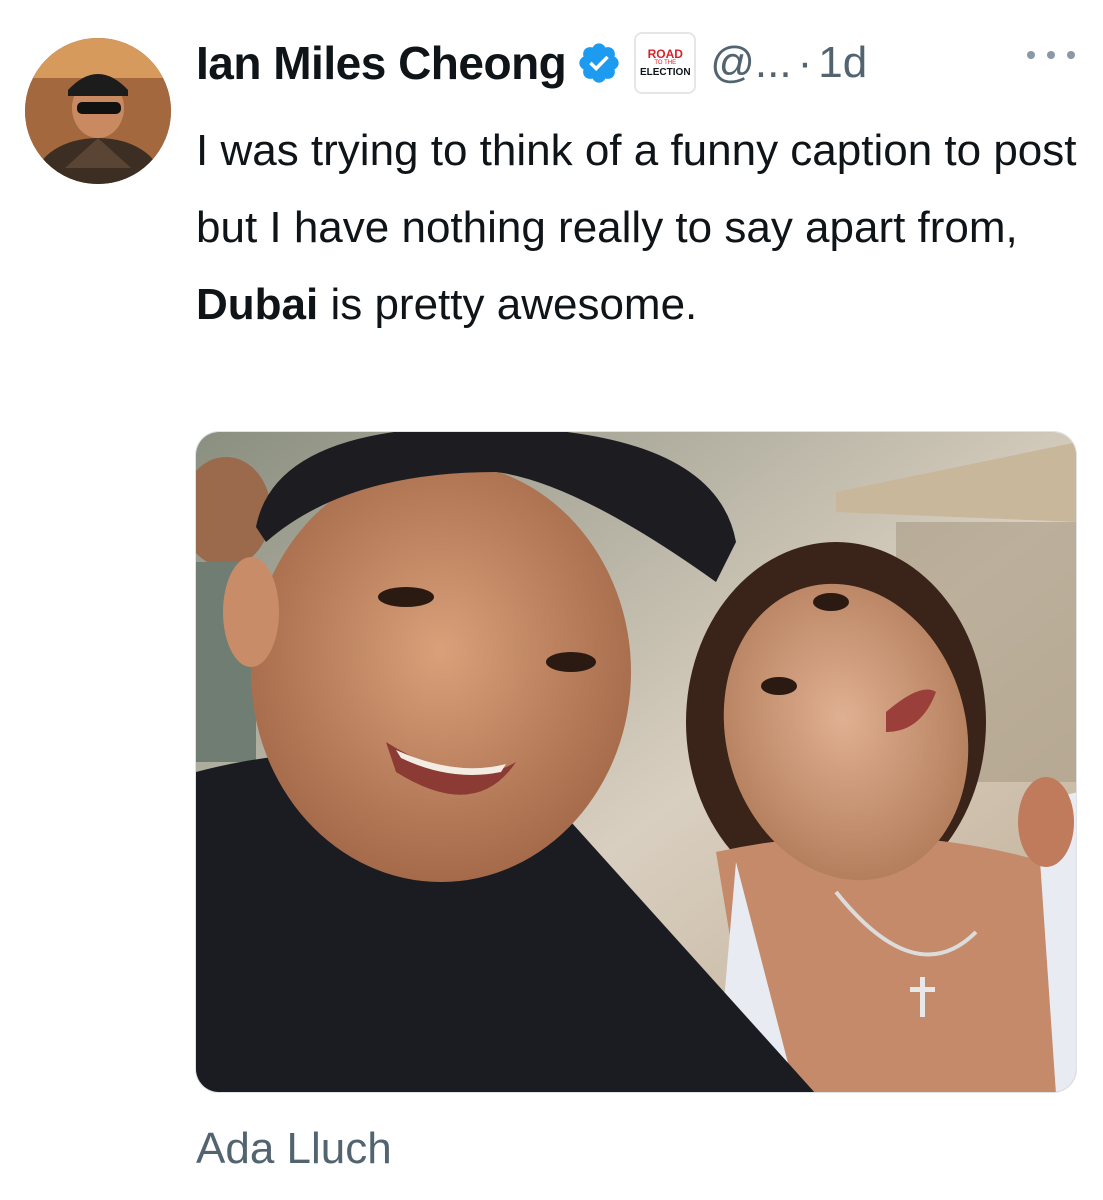 The image size is (1103, 1200). What do you see at coordinates (294, 1149) in the screenshot?
I see `media-caption: Ada Lluch` at bounding box center [294, 1149].